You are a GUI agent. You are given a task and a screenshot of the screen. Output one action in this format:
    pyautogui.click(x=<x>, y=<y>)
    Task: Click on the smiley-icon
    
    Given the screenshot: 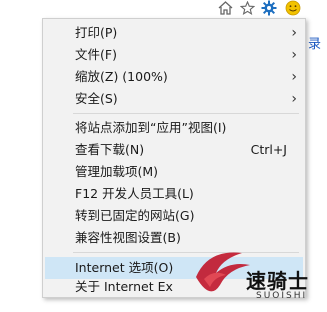 What is the action you would take?
    pyautogui.click(x=293, y=8)
    